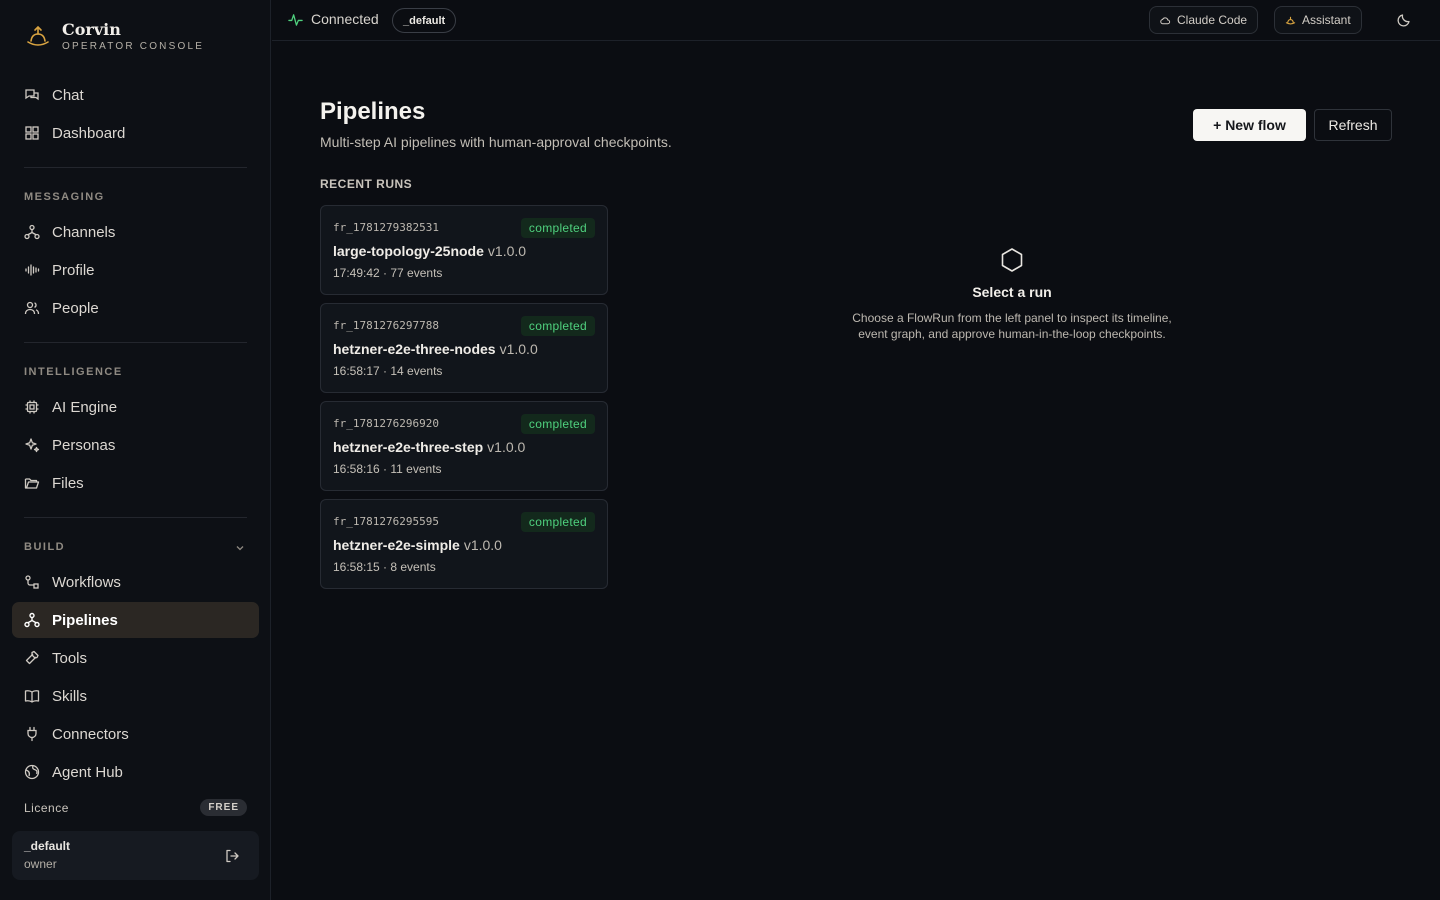  What do you see at coordinates (373, 111) in the screenshot?
I see `page-title: Pipelines` at bounding box center [373, 111].